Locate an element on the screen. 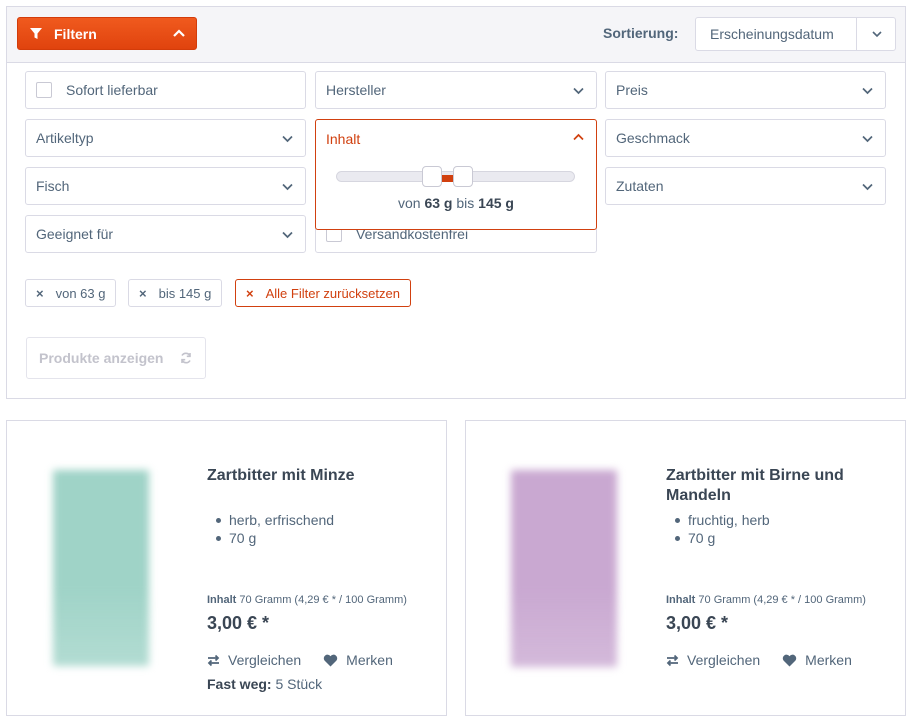 This screenshot has height=721, width=912. sort-select: Erscheinungsdatum is located at coordinates (795, 34).